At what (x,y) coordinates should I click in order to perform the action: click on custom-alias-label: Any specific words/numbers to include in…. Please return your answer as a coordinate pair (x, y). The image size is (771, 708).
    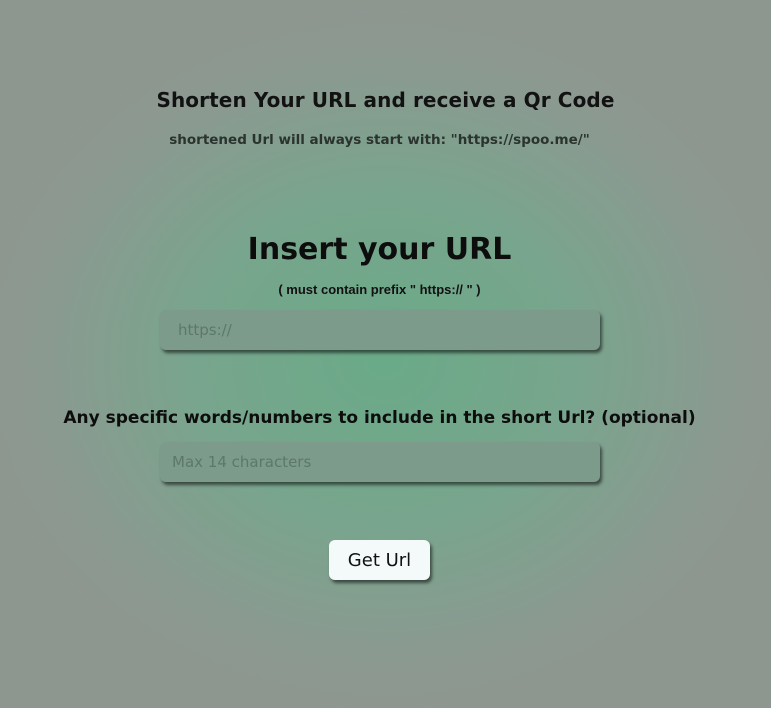
    Looking at the image, I should click on (379, 418).